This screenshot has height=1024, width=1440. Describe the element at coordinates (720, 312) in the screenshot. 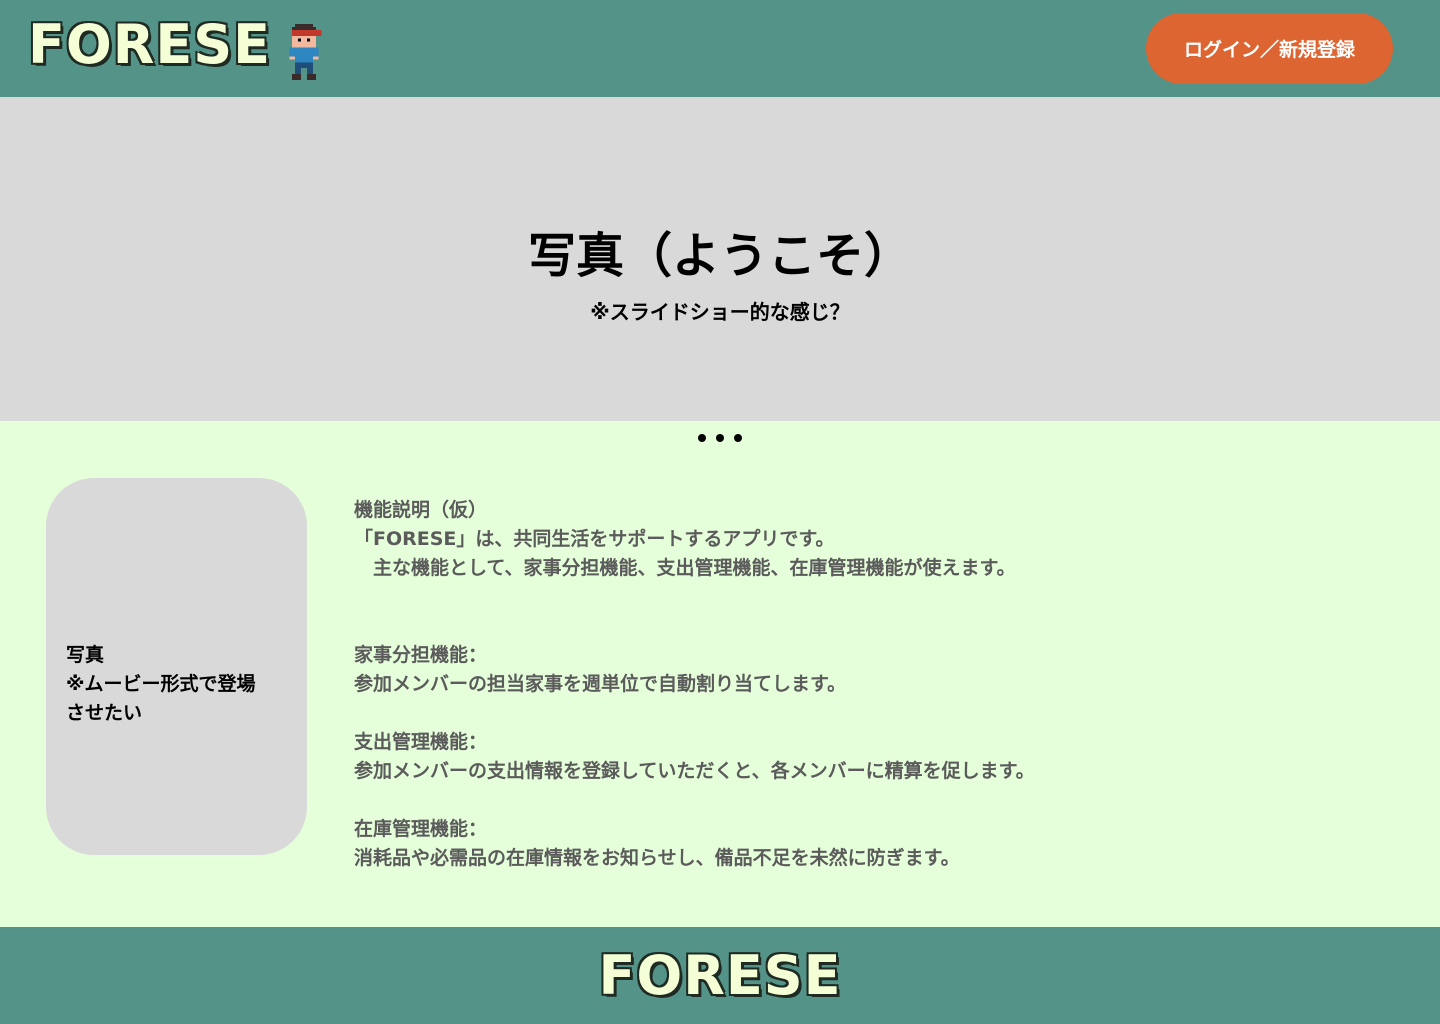

I see `hero-subtitle: ※スライドショー的な感じ？` at that location.